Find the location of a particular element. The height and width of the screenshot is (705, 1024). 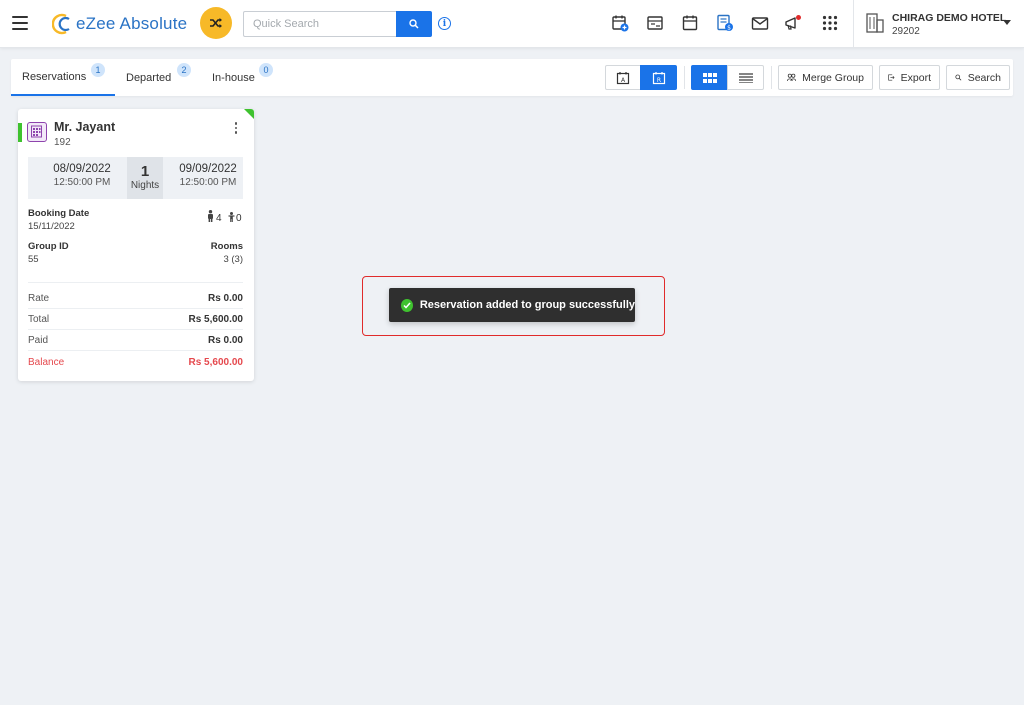

rate-value: Rs 0.00 is located at coordinates (225, 298).